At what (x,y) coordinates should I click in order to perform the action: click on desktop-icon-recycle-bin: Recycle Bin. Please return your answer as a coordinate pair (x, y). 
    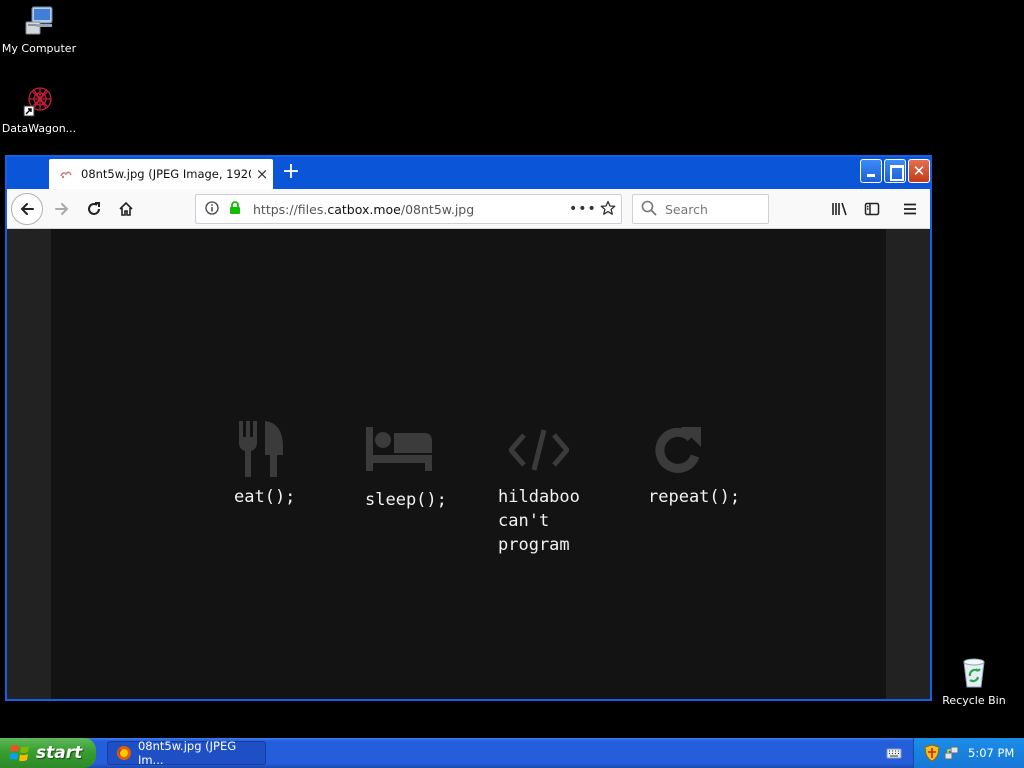
    Looking at the image, I should click on (974, 681).